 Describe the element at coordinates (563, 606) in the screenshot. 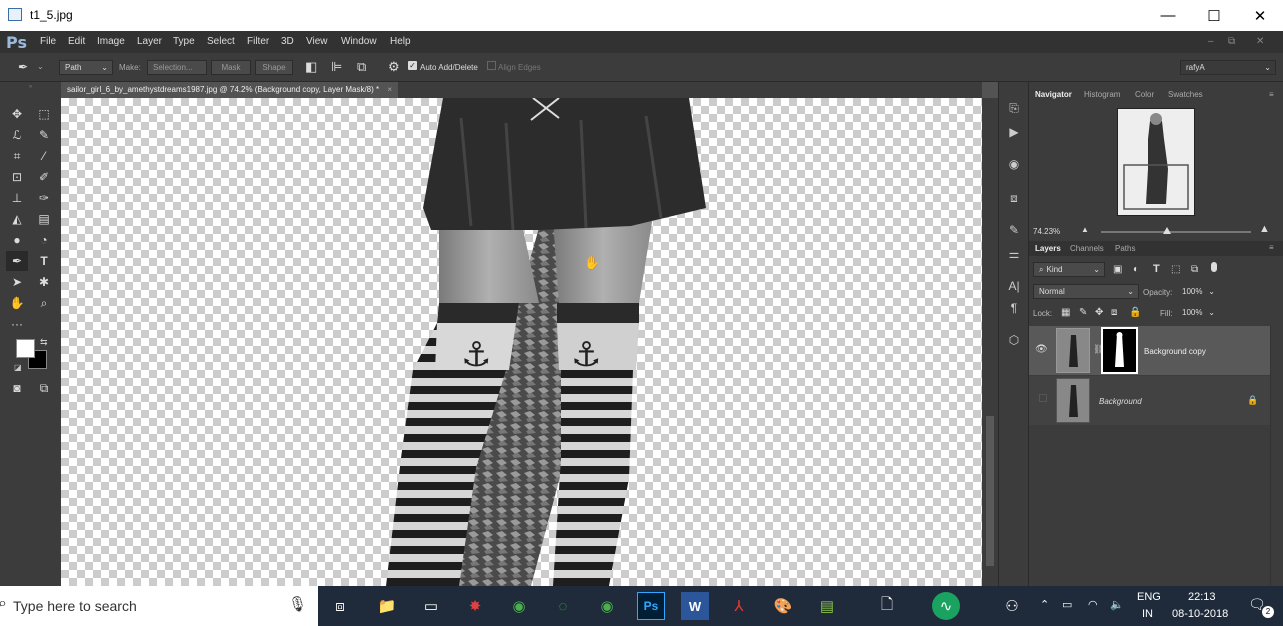

I see `green-app-icon: ◌` at that location.